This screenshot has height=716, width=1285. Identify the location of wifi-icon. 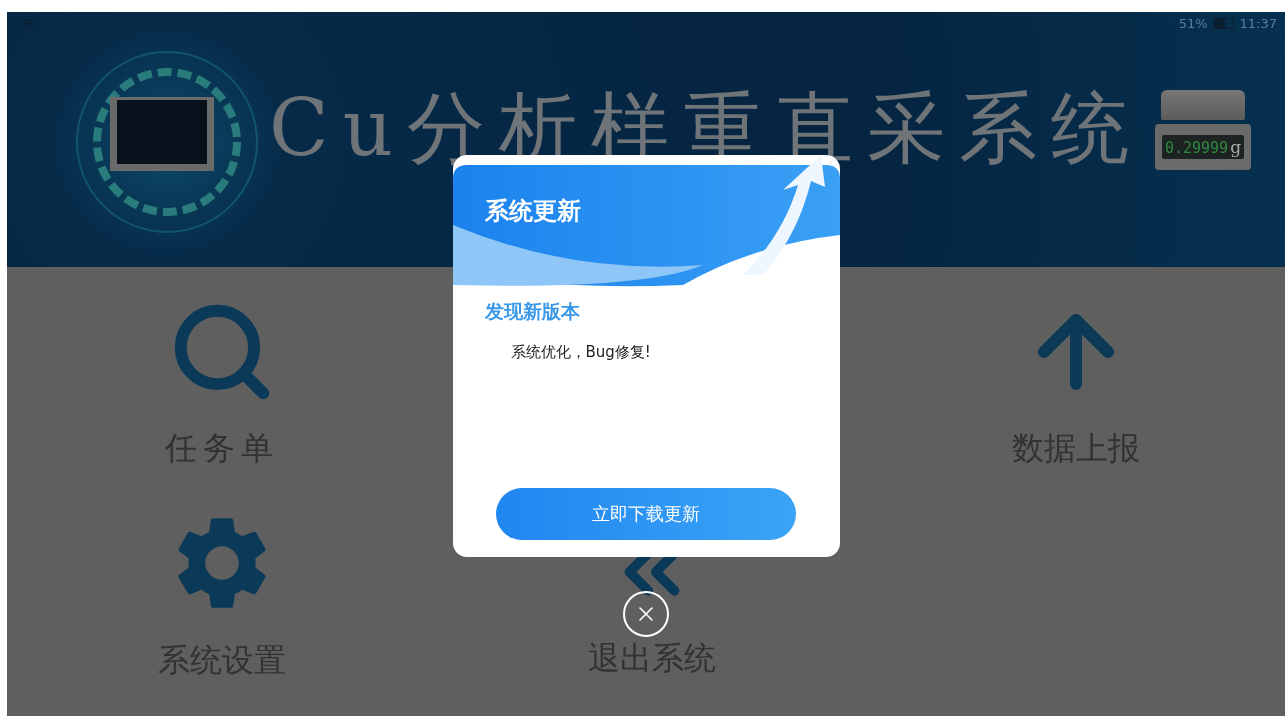
(28, 23).